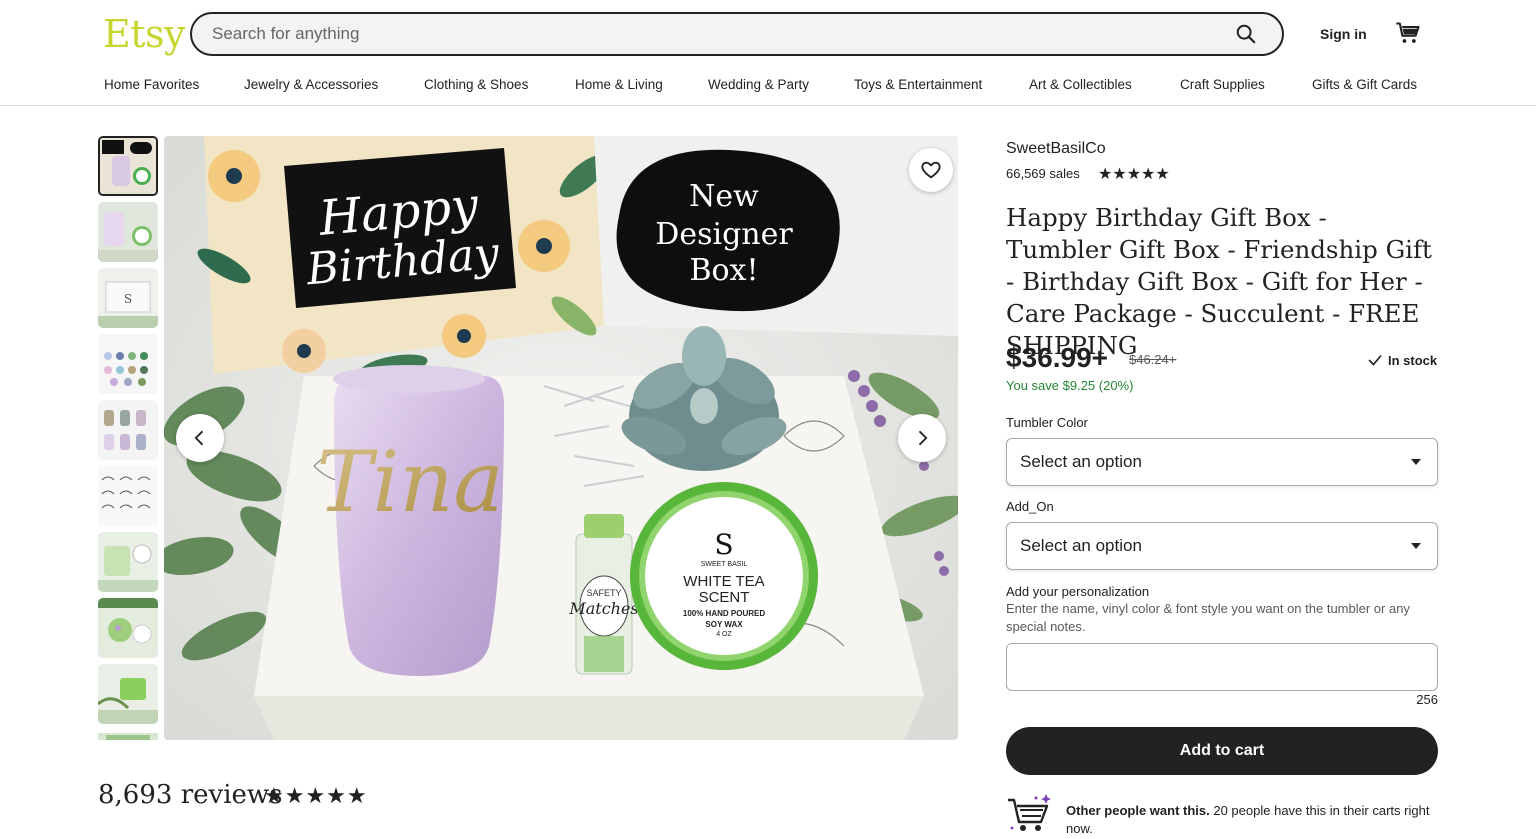 The height and width of the screenshot is (839, 1536). What do you see at coordinates (409, 482) in the screenshot?
I see `svg-text: Tina` at bounding box center [409, 482].